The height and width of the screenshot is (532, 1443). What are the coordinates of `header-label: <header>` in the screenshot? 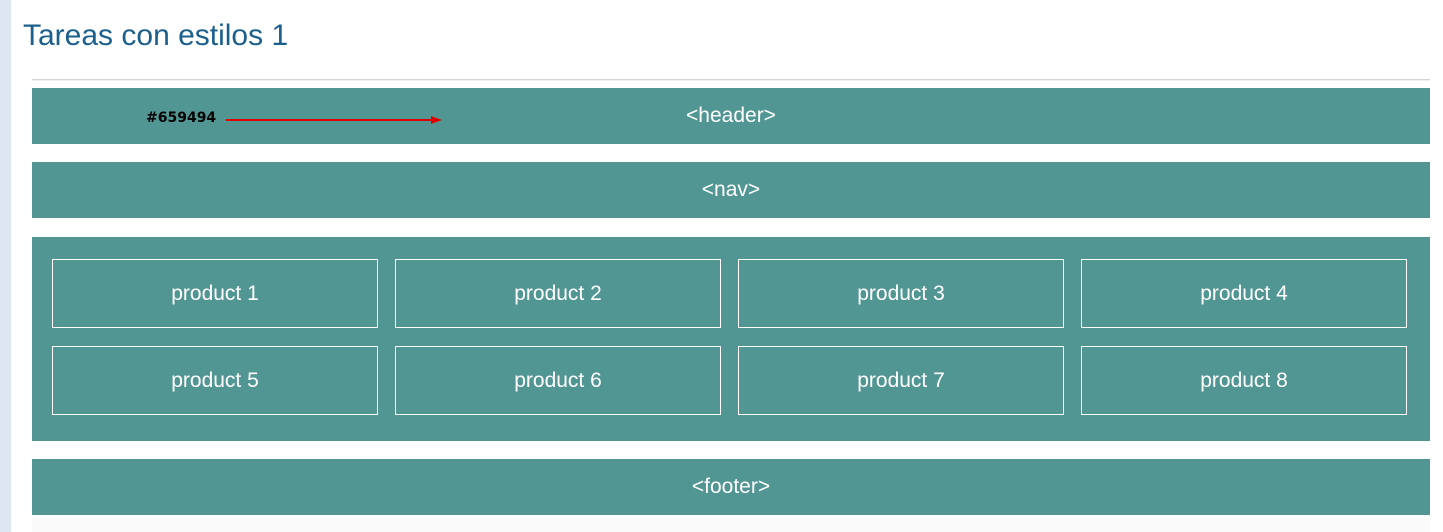 It's located at (731, 115).